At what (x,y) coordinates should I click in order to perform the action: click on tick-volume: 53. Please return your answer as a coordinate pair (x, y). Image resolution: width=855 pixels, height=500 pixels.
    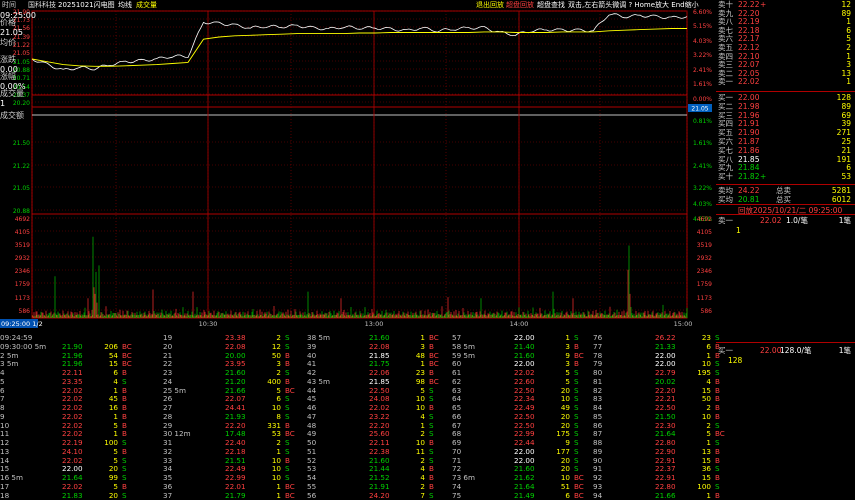
    Looking at the image, I should click on (276, 434).